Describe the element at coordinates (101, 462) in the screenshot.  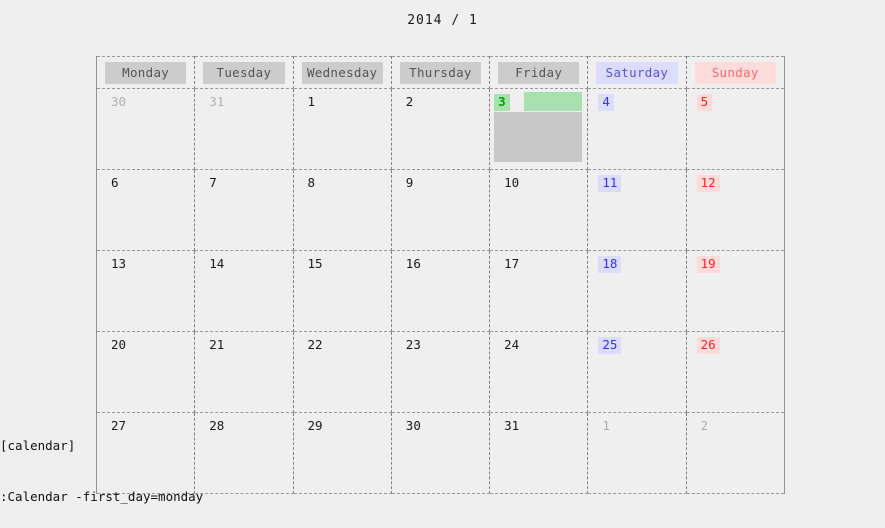
I see `footer: [calendar] :Calendar -first_day=monday` at that location.